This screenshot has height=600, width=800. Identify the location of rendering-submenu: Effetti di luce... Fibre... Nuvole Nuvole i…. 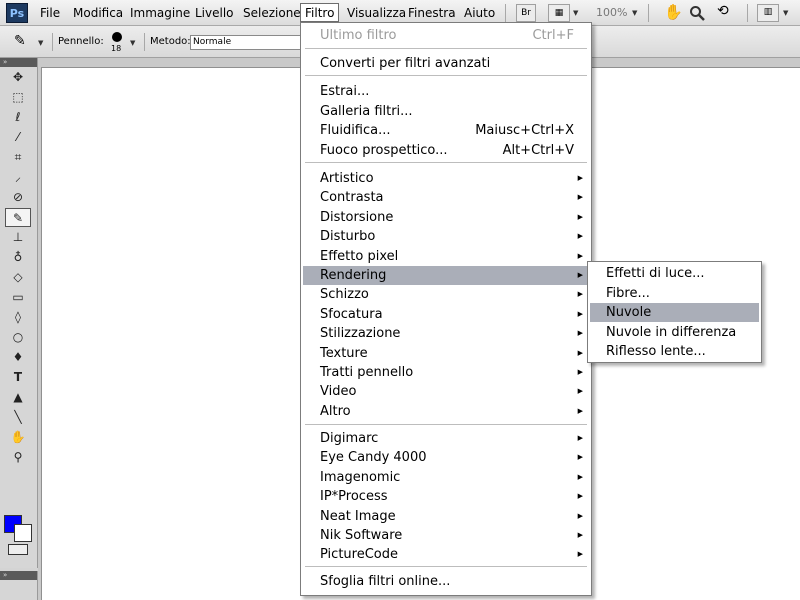
(674, 312).